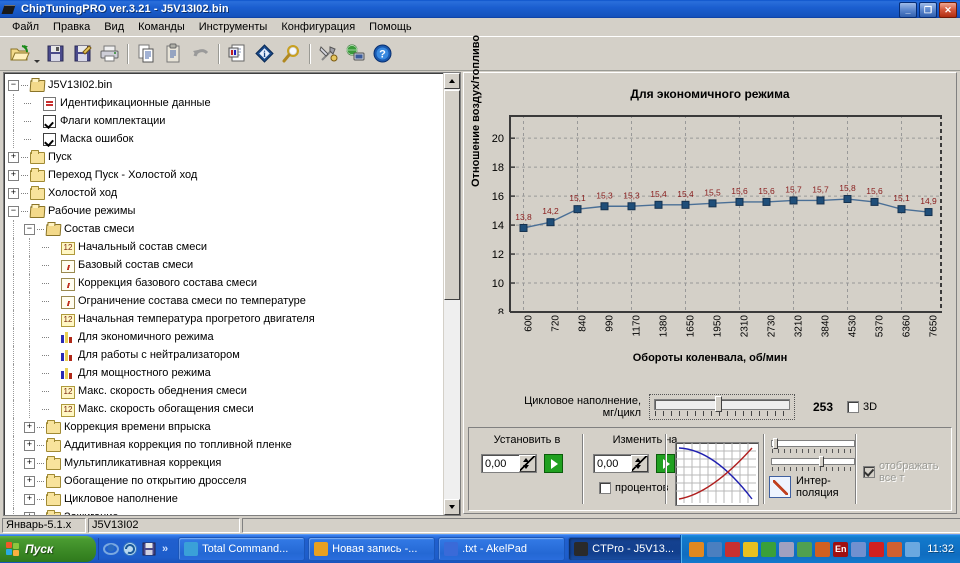 The height and width of the screenshot is (563, 960). Describe the element at coordinates (780, 487) in the screenshot. I see `interpolation-button` at that location.